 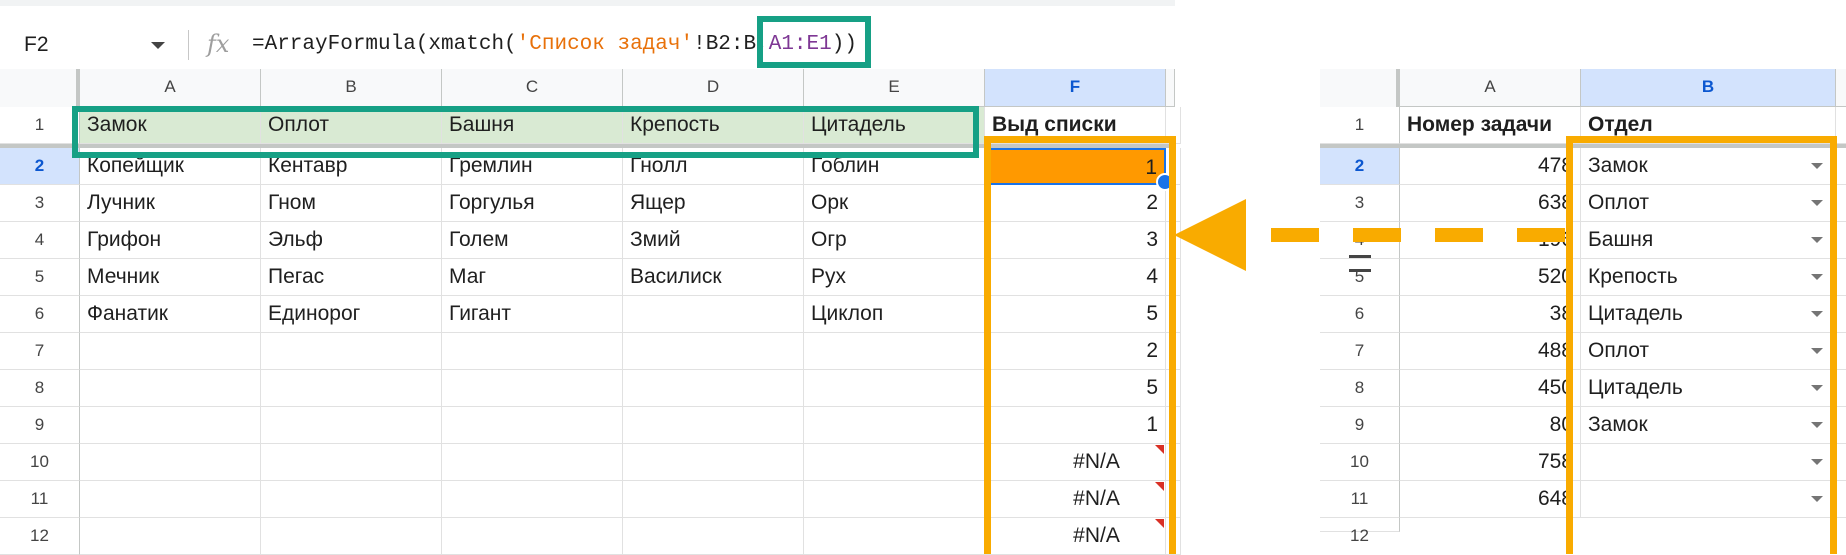 I want to click on task-number-cell: 478, so click(x=1490, y=166).